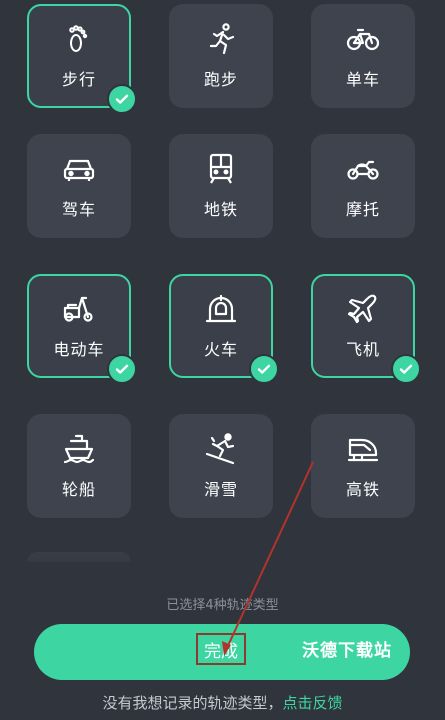 The image size is (445, 720). I want to click on tile-train: 火车, so click(224, 329).